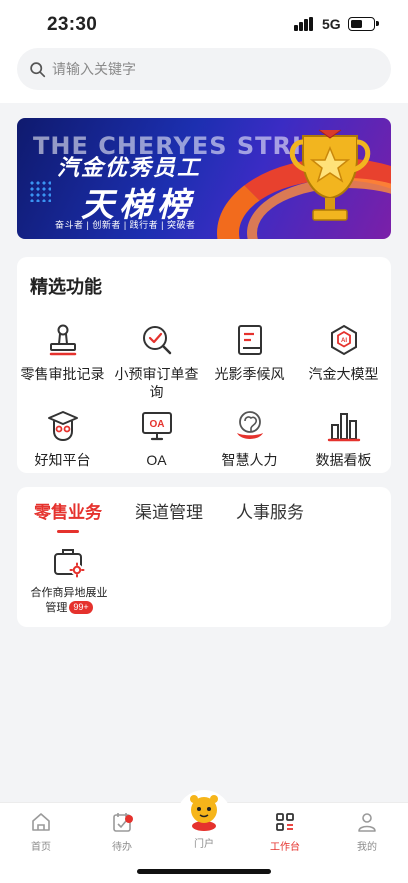 The image size is (408, 883). Describe the element at coordinates (156, 340) in the screenshot. I see `search-check-icon` at that location.